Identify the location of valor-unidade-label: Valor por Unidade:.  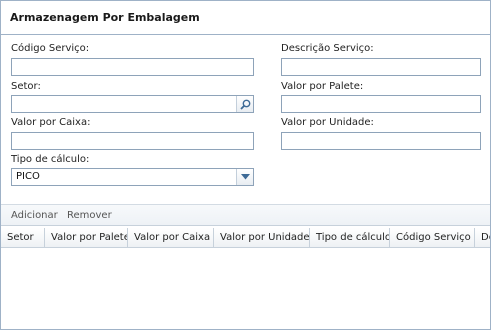
(327, 122).